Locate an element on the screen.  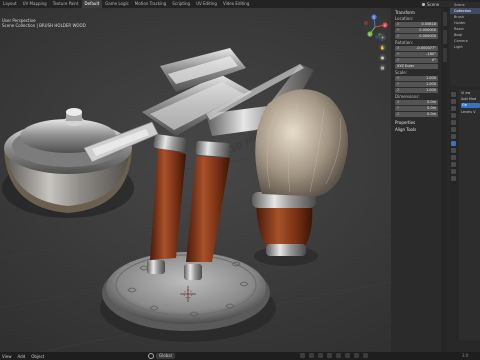
rotation-x-field: X -0.000477° is located at coordinates (416, 48).